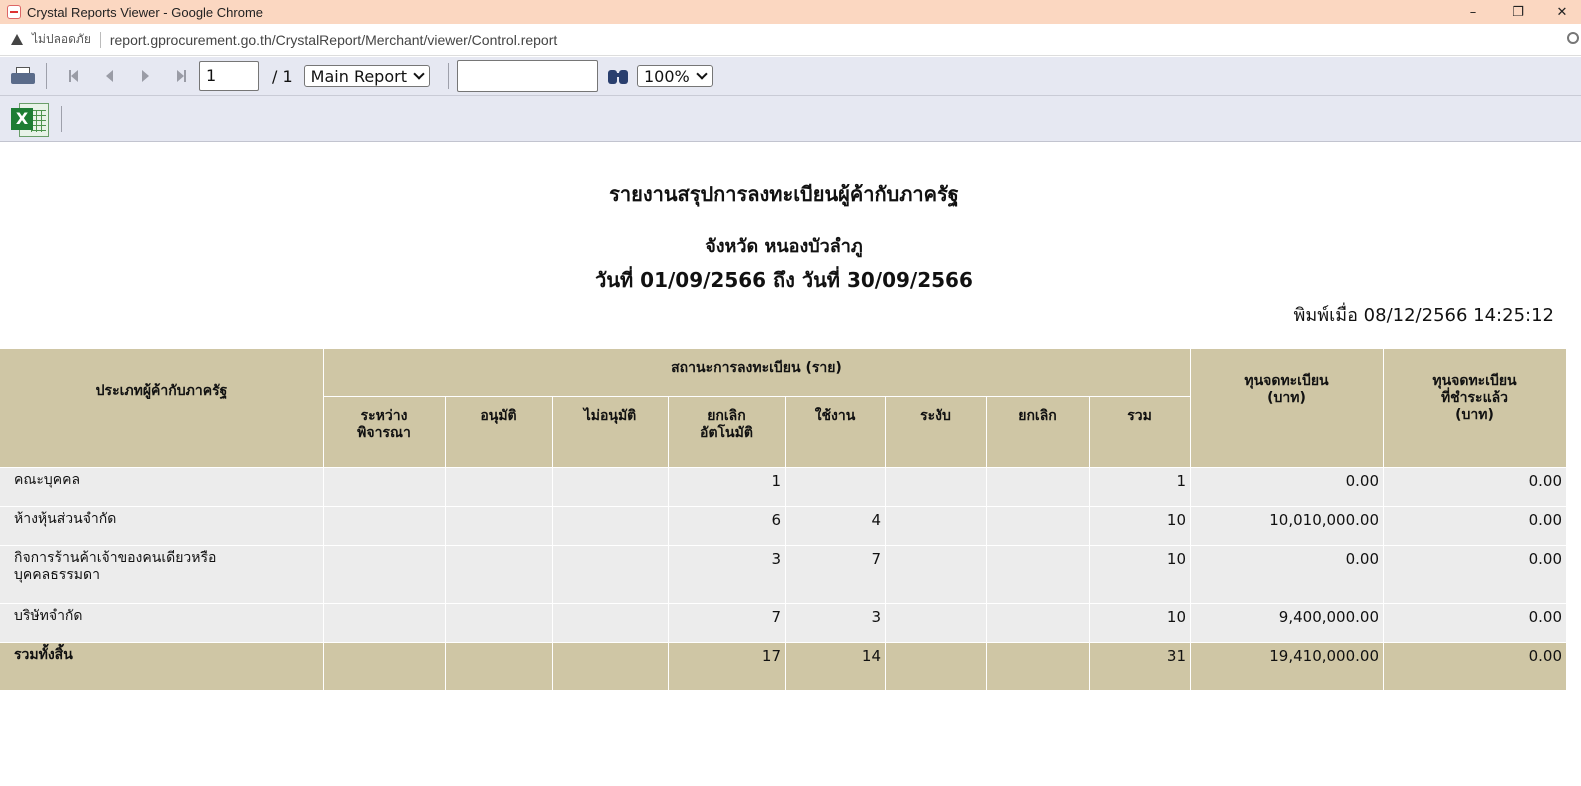 The height and width of the screenshot is (786, 1581). I want to click on cell-capital: 9,400,000.00, so click(1328, 617).